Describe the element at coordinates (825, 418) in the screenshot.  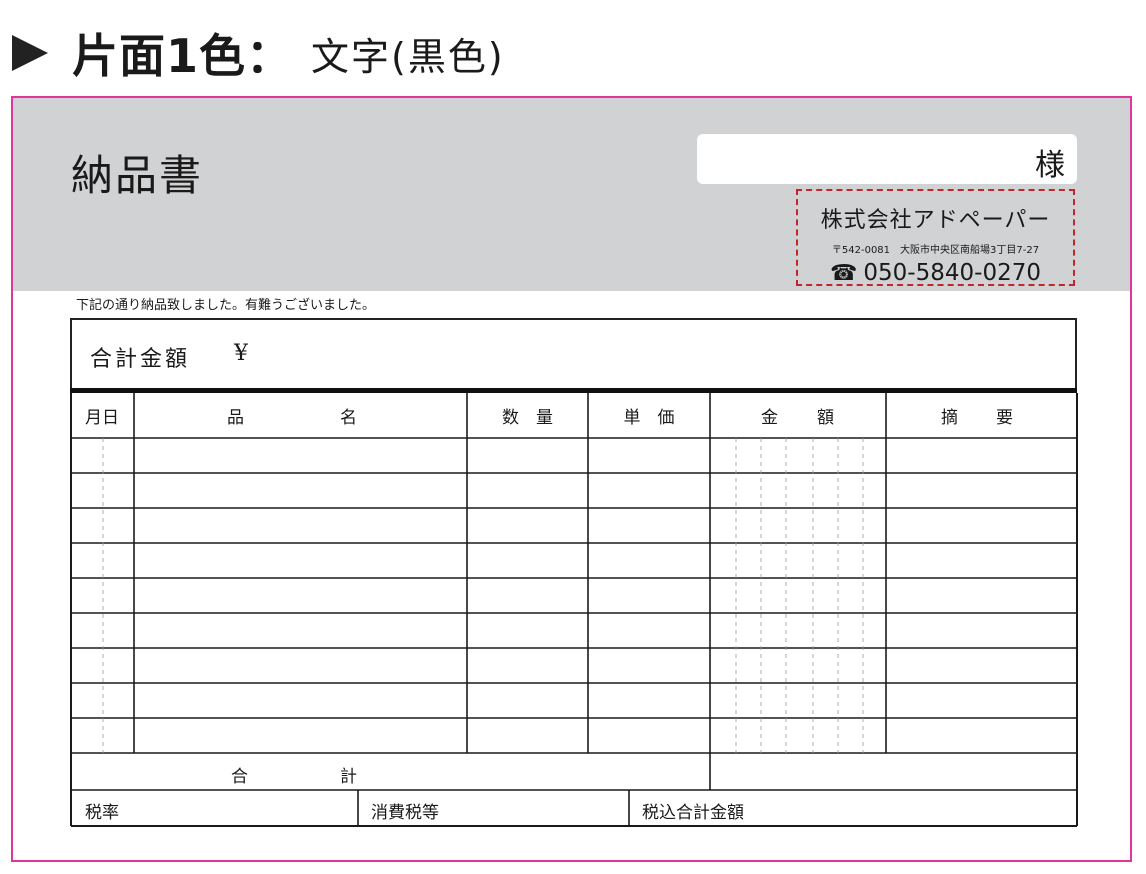
I see `header-amount-right: 額` at that location.